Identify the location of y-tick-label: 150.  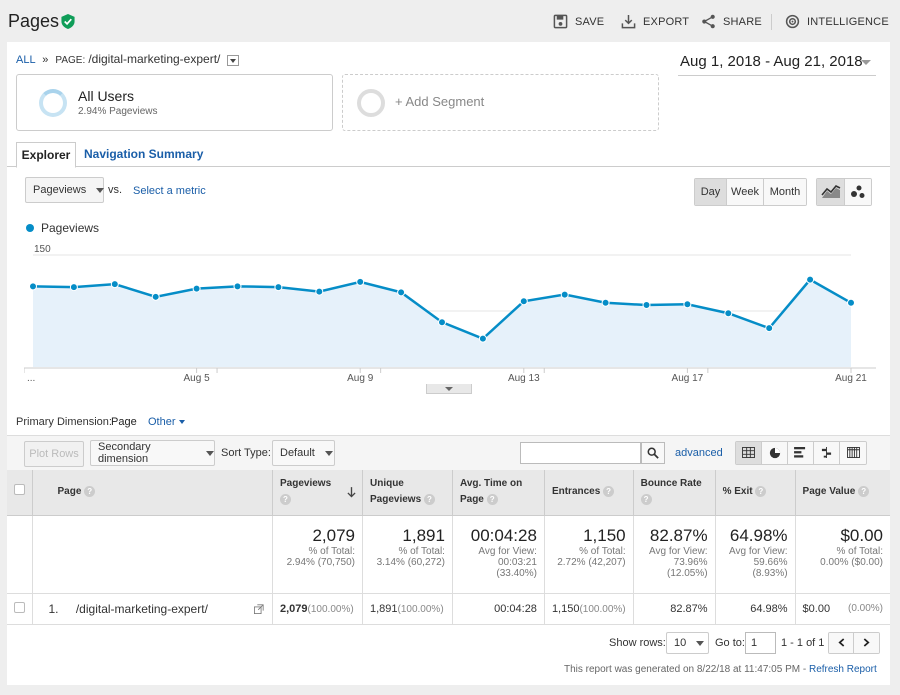
(42, 249).